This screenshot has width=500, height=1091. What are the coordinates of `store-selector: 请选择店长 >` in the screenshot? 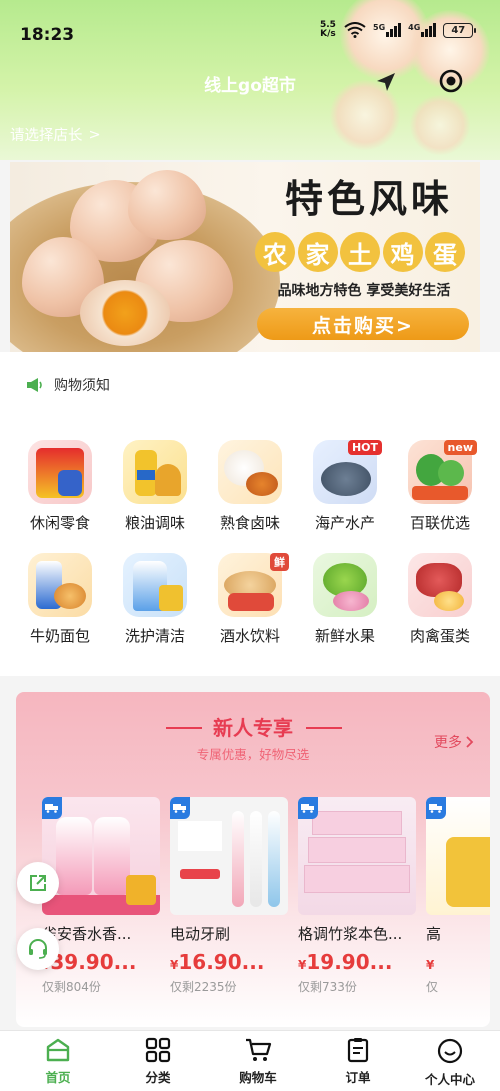 It's located at (55, 134).